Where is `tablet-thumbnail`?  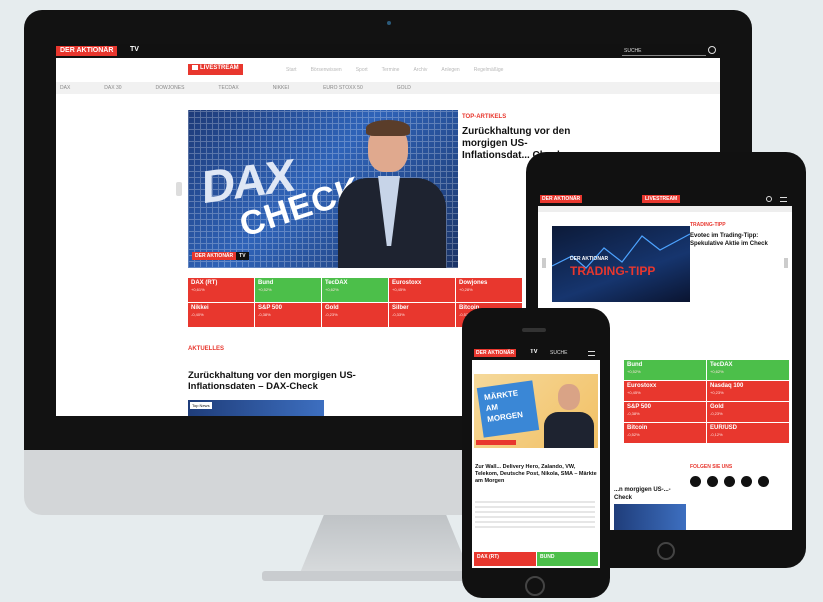 tablet-thumbnail is located at coordinates (650, 517).